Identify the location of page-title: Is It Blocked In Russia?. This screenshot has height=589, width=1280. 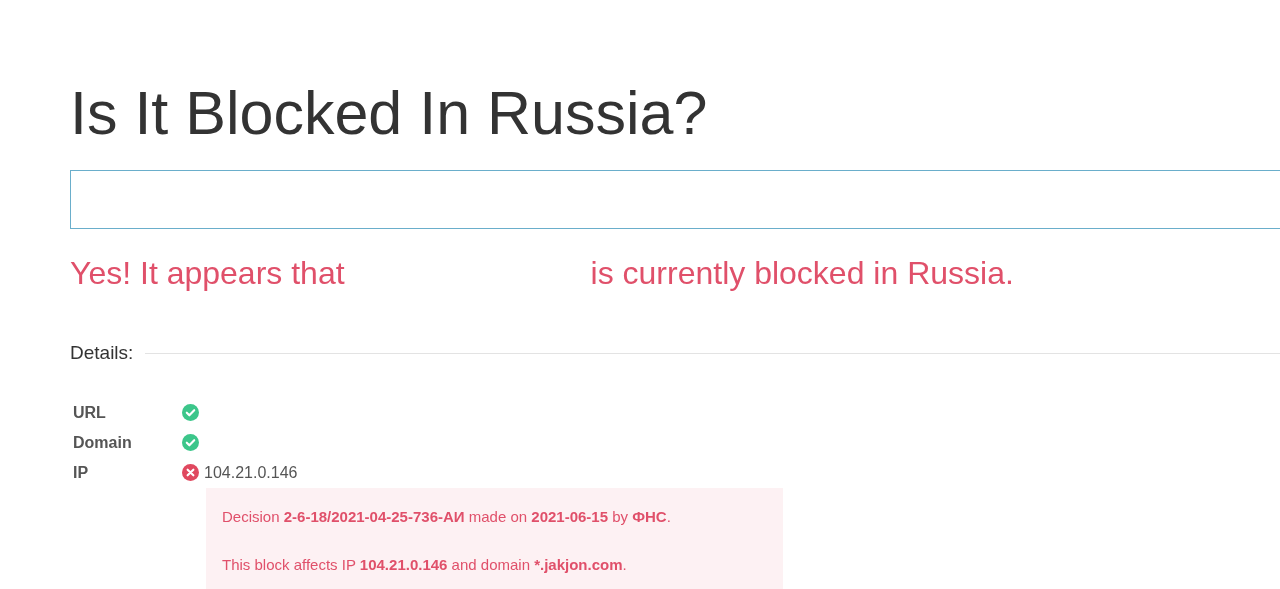
(389, 113).